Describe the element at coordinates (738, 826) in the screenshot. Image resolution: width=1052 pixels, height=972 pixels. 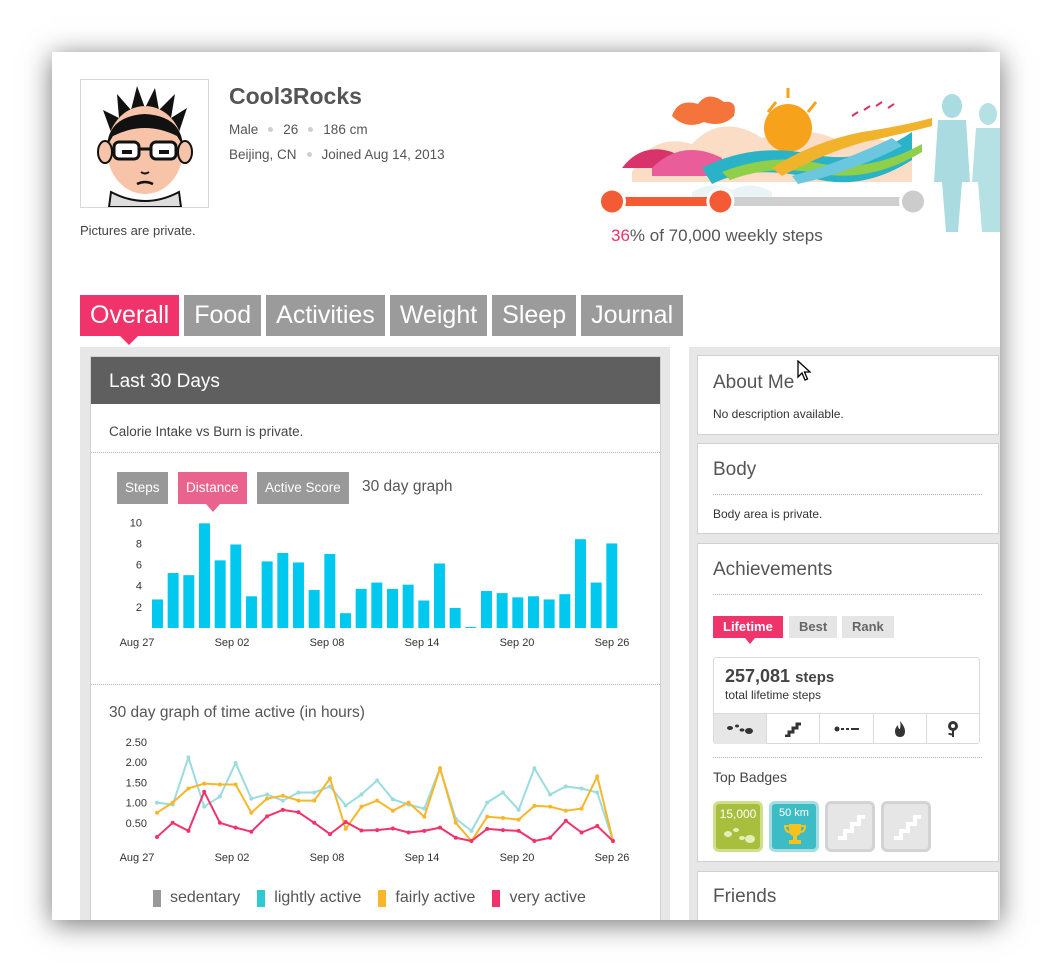
I see `badge-15000-steps: 15,000` at that location.